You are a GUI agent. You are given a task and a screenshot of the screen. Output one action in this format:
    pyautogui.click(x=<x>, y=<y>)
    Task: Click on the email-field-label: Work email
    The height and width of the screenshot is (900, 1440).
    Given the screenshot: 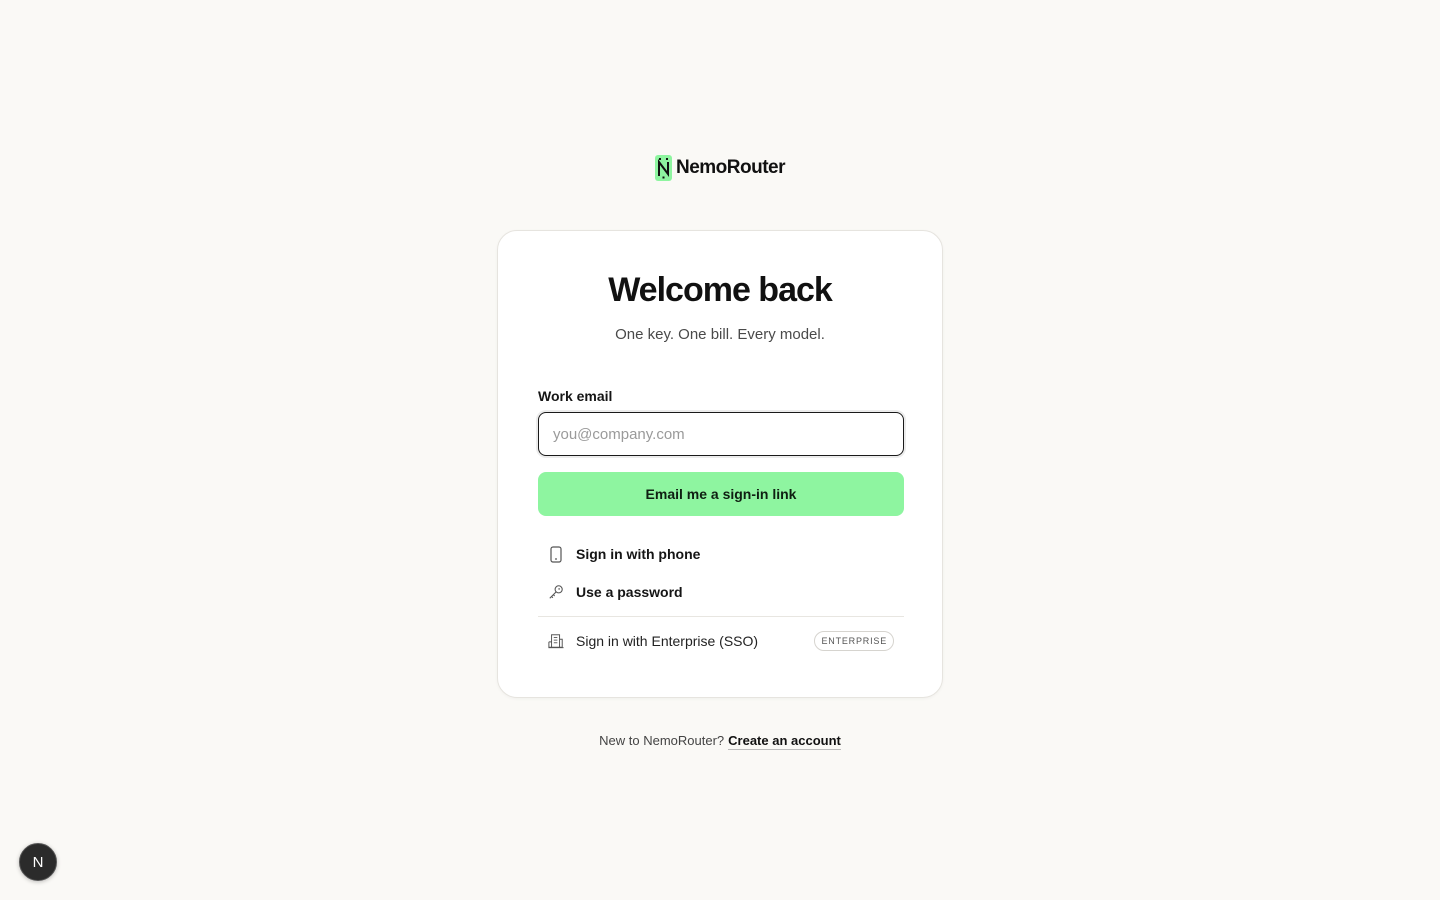 What is the action you would take?
    pyautogui.click(x=575, y=396)
    